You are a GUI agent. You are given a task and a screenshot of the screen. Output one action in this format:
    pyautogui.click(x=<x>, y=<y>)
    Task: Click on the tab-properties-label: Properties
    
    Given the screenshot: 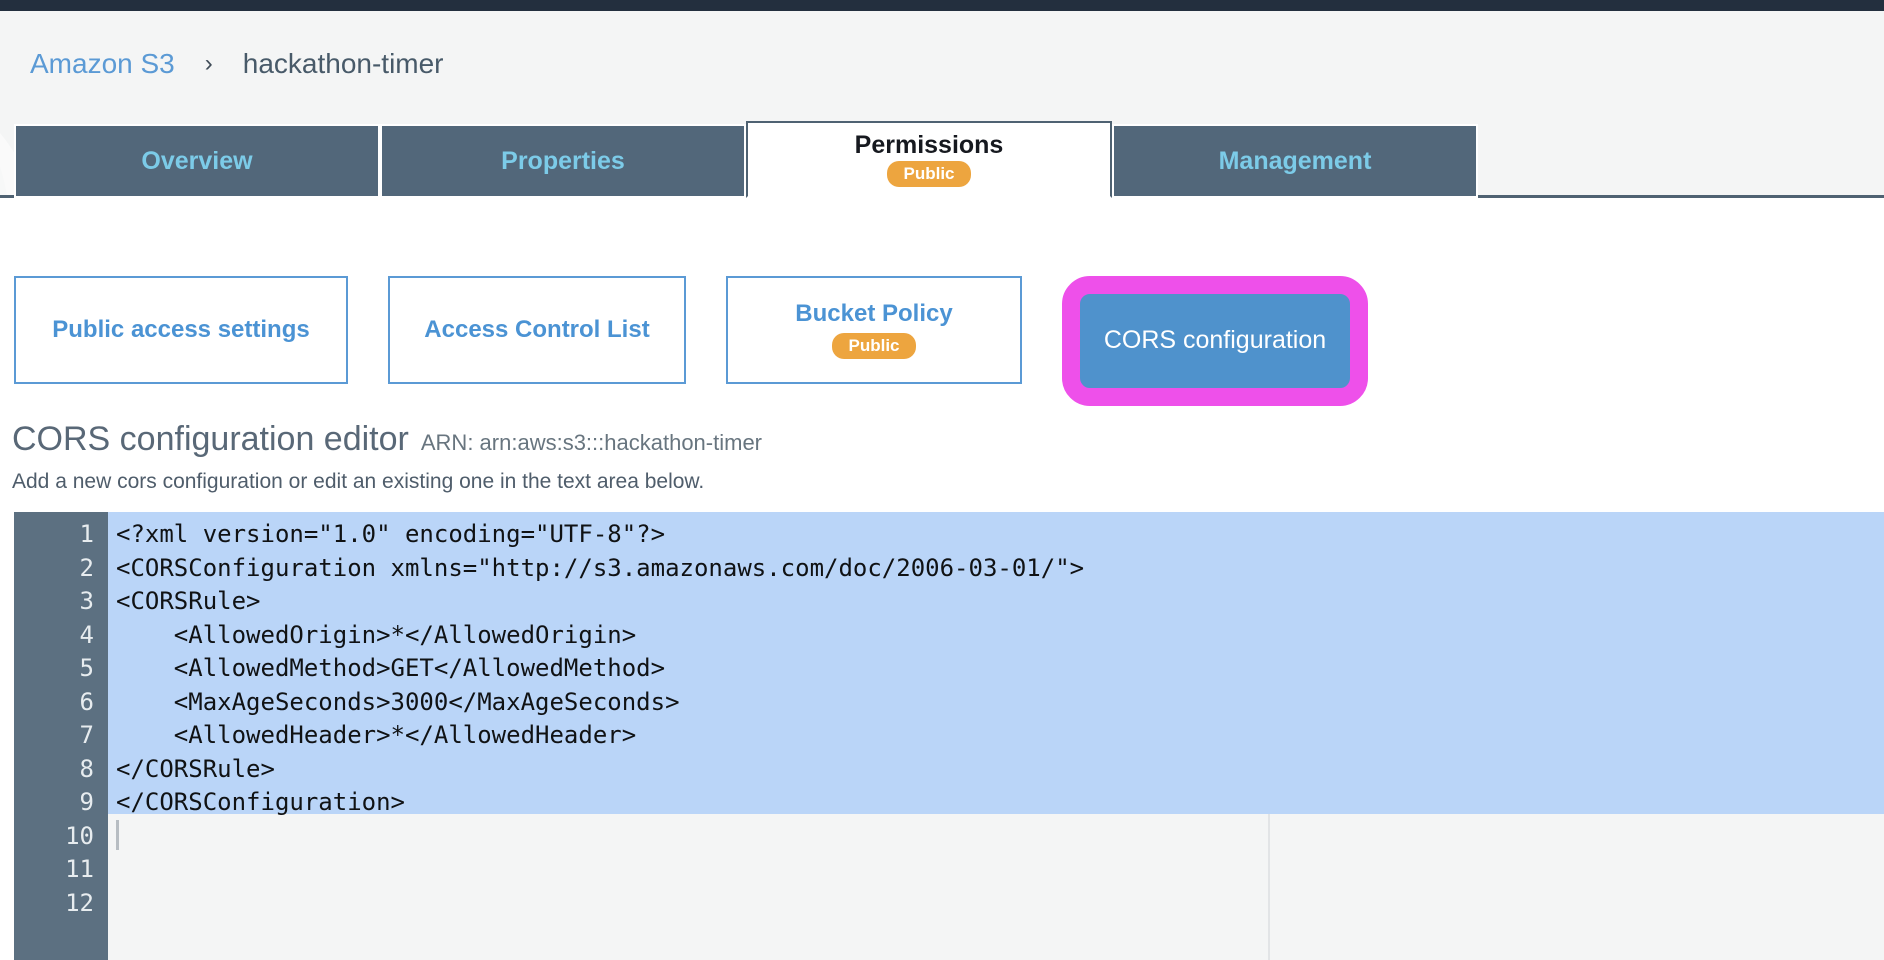 What is the action you would take?
    pyautogui.click(x=563, y=160)
    